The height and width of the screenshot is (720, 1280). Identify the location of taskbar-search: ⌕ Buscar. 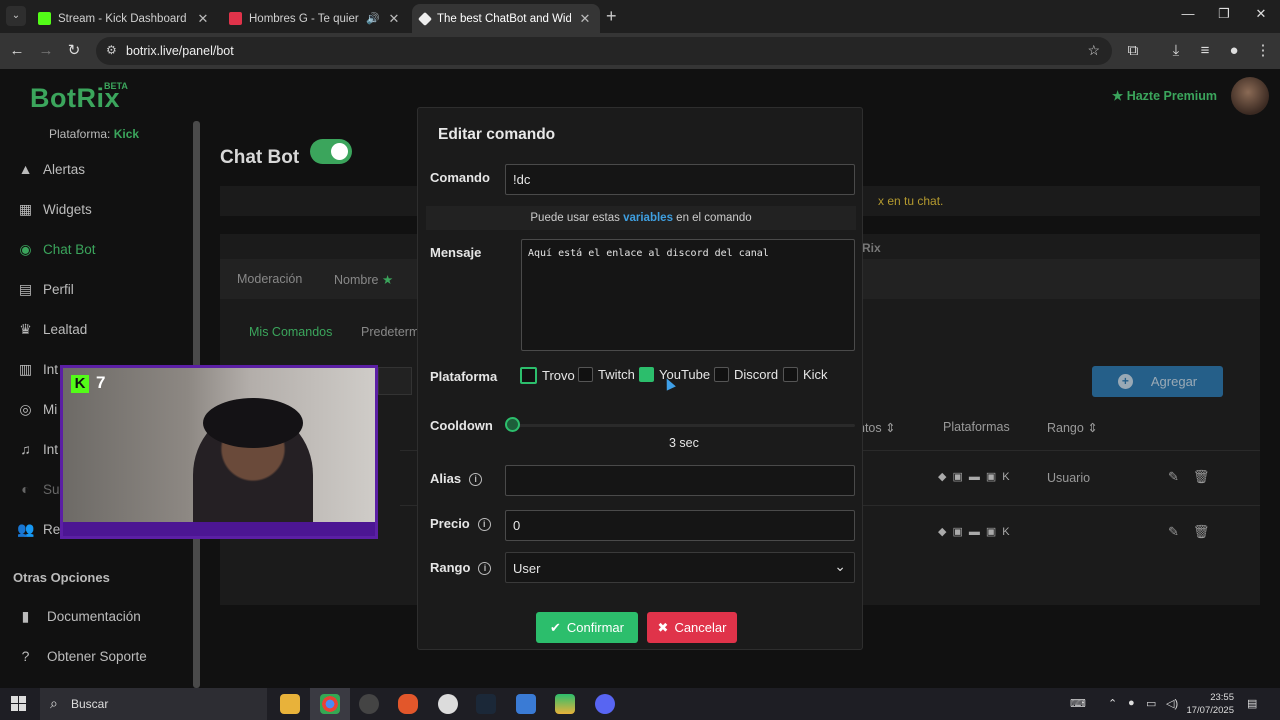
(153, 704).